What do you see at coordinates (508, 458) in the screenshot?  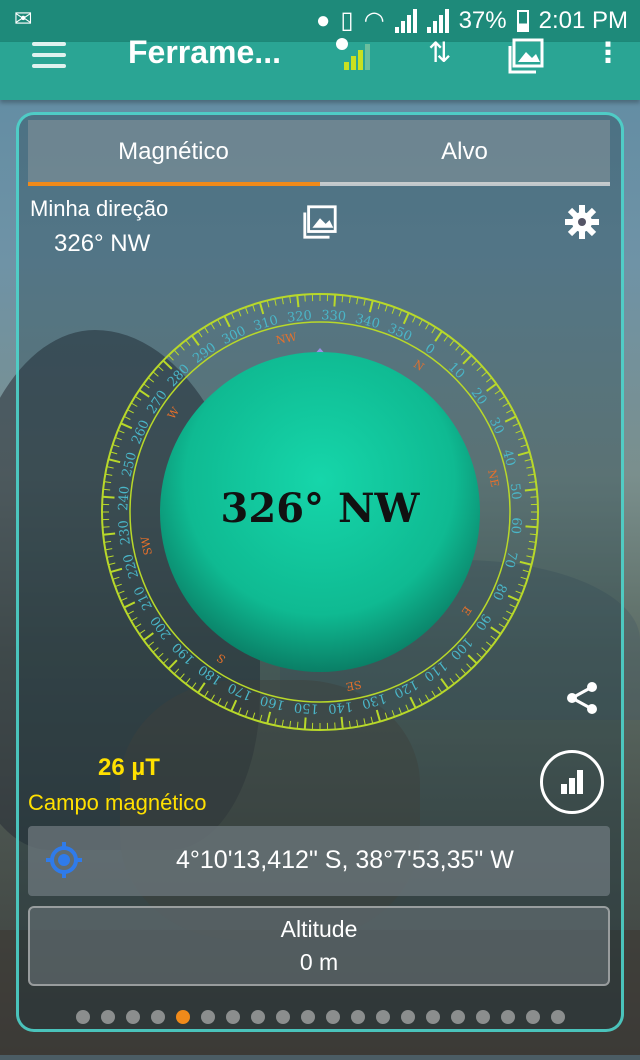 I see `degree-label: 40` at bounding box center [508, 458].